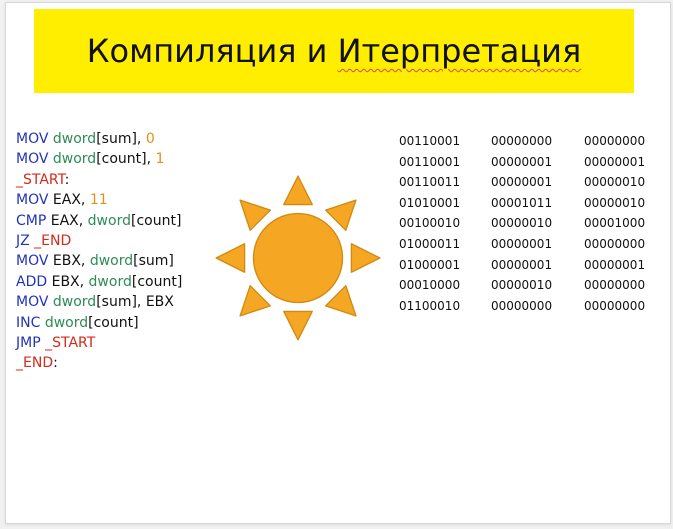 This screenshot has width=673, height=529. What do you see at coordinates (522, 202) in the screenshot?
I see `binary-byte: 00001011` at bounding box center [522, 202].